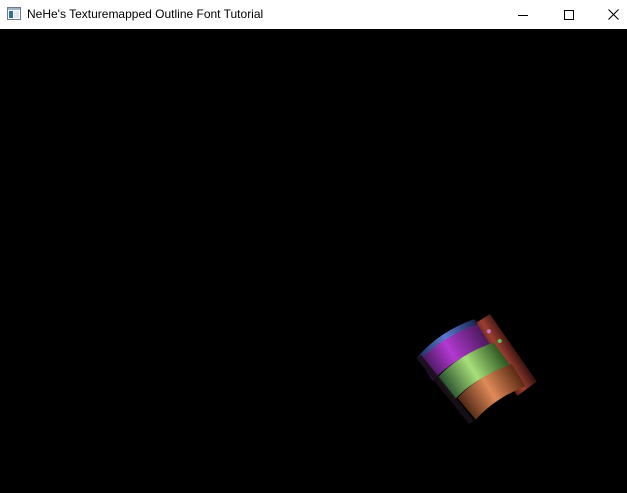  I want to click on minimize-icon, so click(523, 15).